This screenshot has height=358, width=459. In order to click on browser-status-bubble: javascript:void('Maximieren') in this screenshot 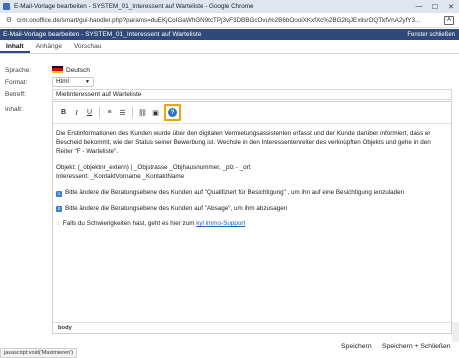, I will do `click(39, 353)`.